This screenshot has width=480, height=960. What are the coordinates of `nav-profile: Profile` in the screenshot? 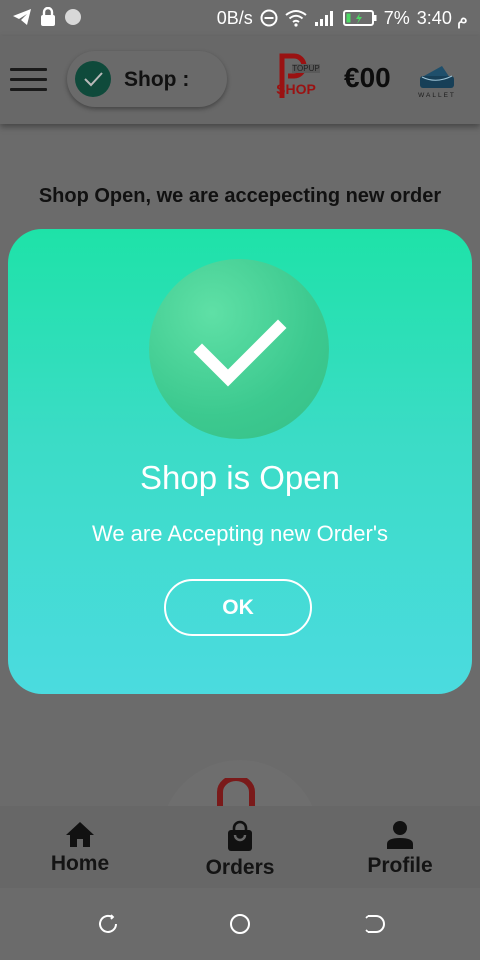 It's located at (400, 849).